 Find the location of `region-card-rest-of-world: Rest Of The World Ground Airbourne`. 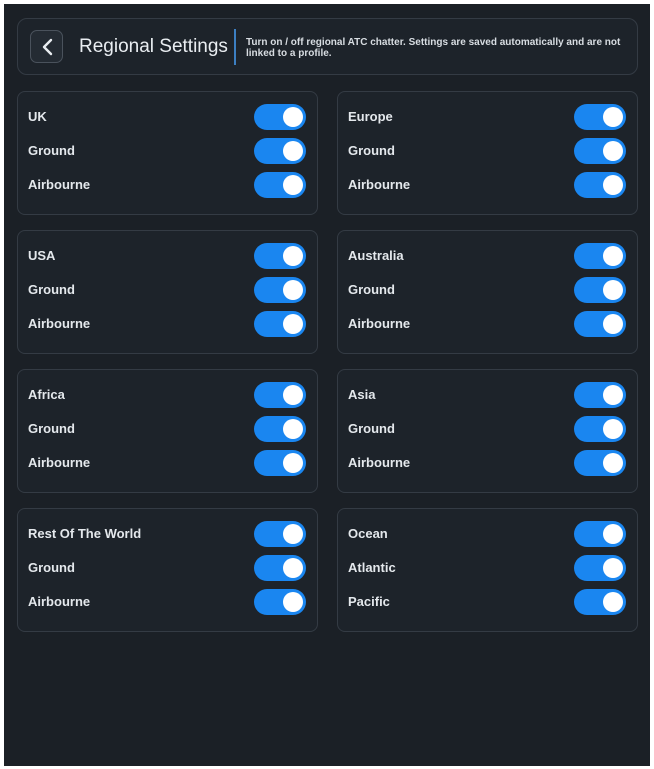

region-card-rest-of-world: Rest Of The World Ground Airbourne is located at coordinates (167, 570).